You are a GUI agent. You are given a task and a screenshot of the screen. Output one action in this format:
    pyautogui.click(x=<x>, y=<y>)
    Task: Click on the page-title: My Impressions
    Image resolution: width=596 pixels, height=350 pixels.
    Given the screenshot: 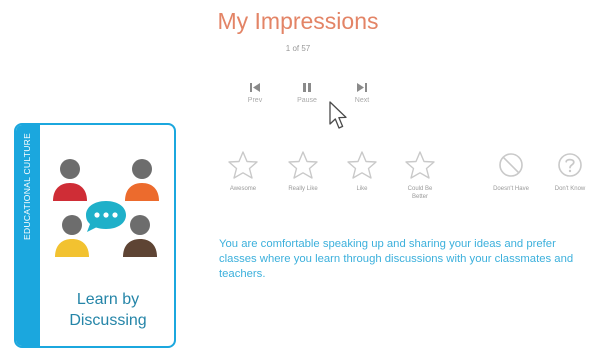 What is the action you would take?
    pyautogui.click(x=298, y=21)
    